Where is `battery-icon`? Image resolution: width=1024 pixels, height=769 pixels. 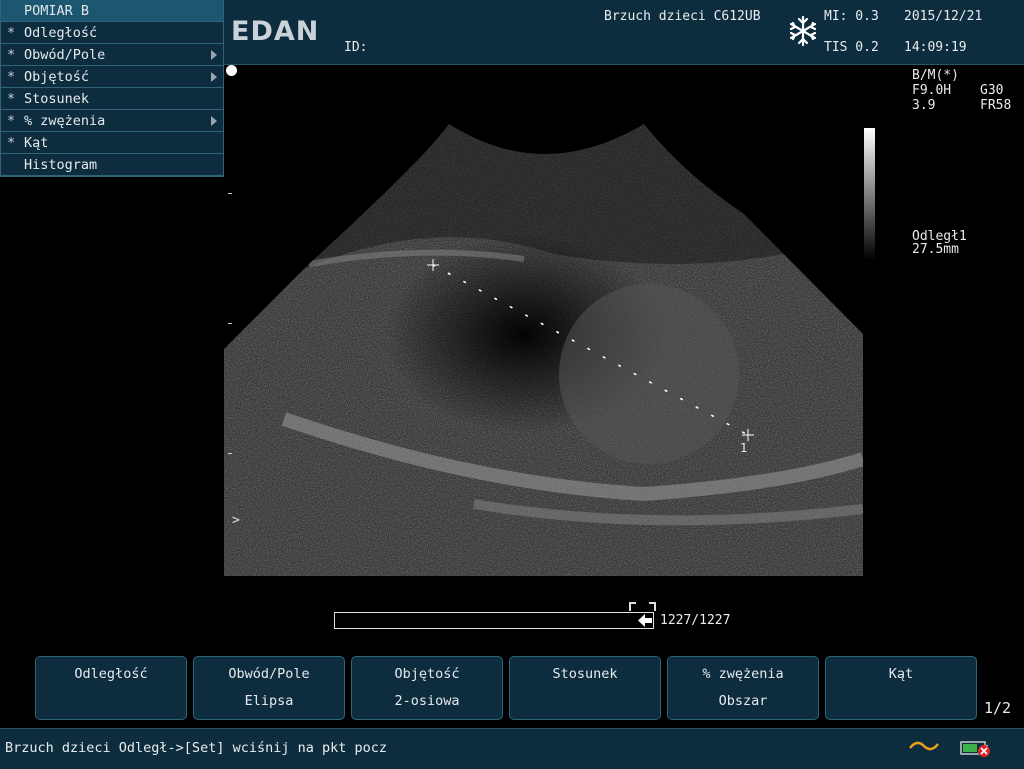
battery-icon is located at coordinates (975, 749).